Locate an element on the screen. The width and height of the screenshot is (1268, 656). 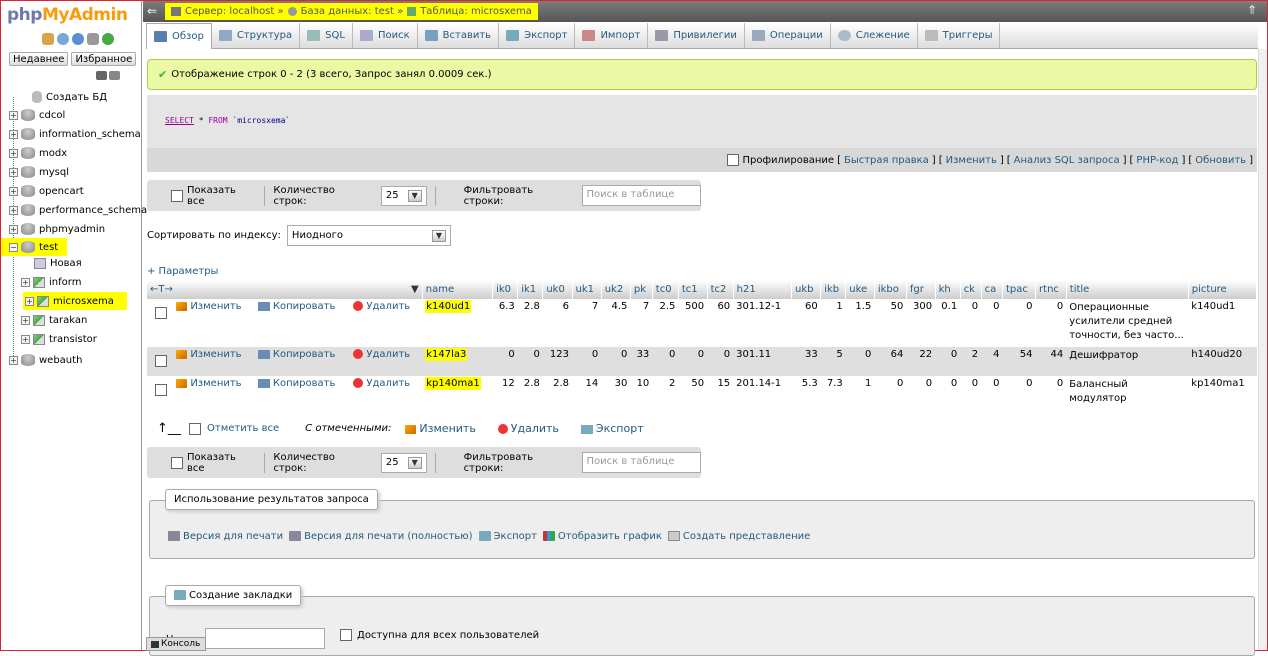
recent-button: Недавнее is located at coordinates (39, 59).